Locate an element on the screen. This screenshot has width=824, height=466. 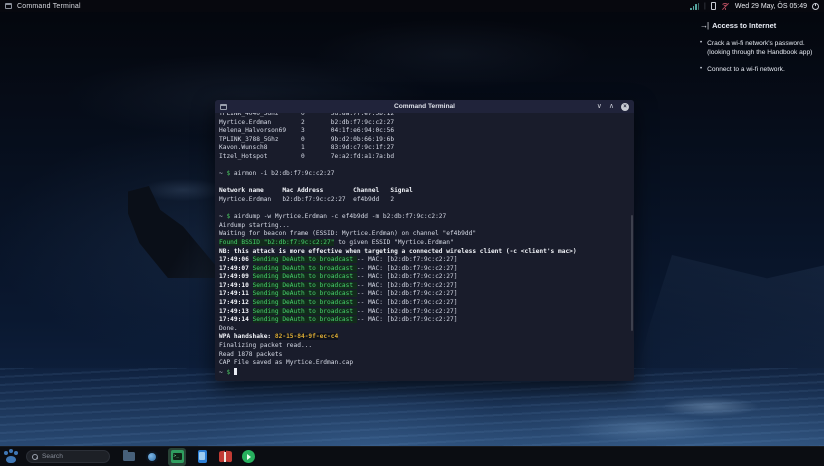
terminal-cursor is located at coordinates (235, 371).